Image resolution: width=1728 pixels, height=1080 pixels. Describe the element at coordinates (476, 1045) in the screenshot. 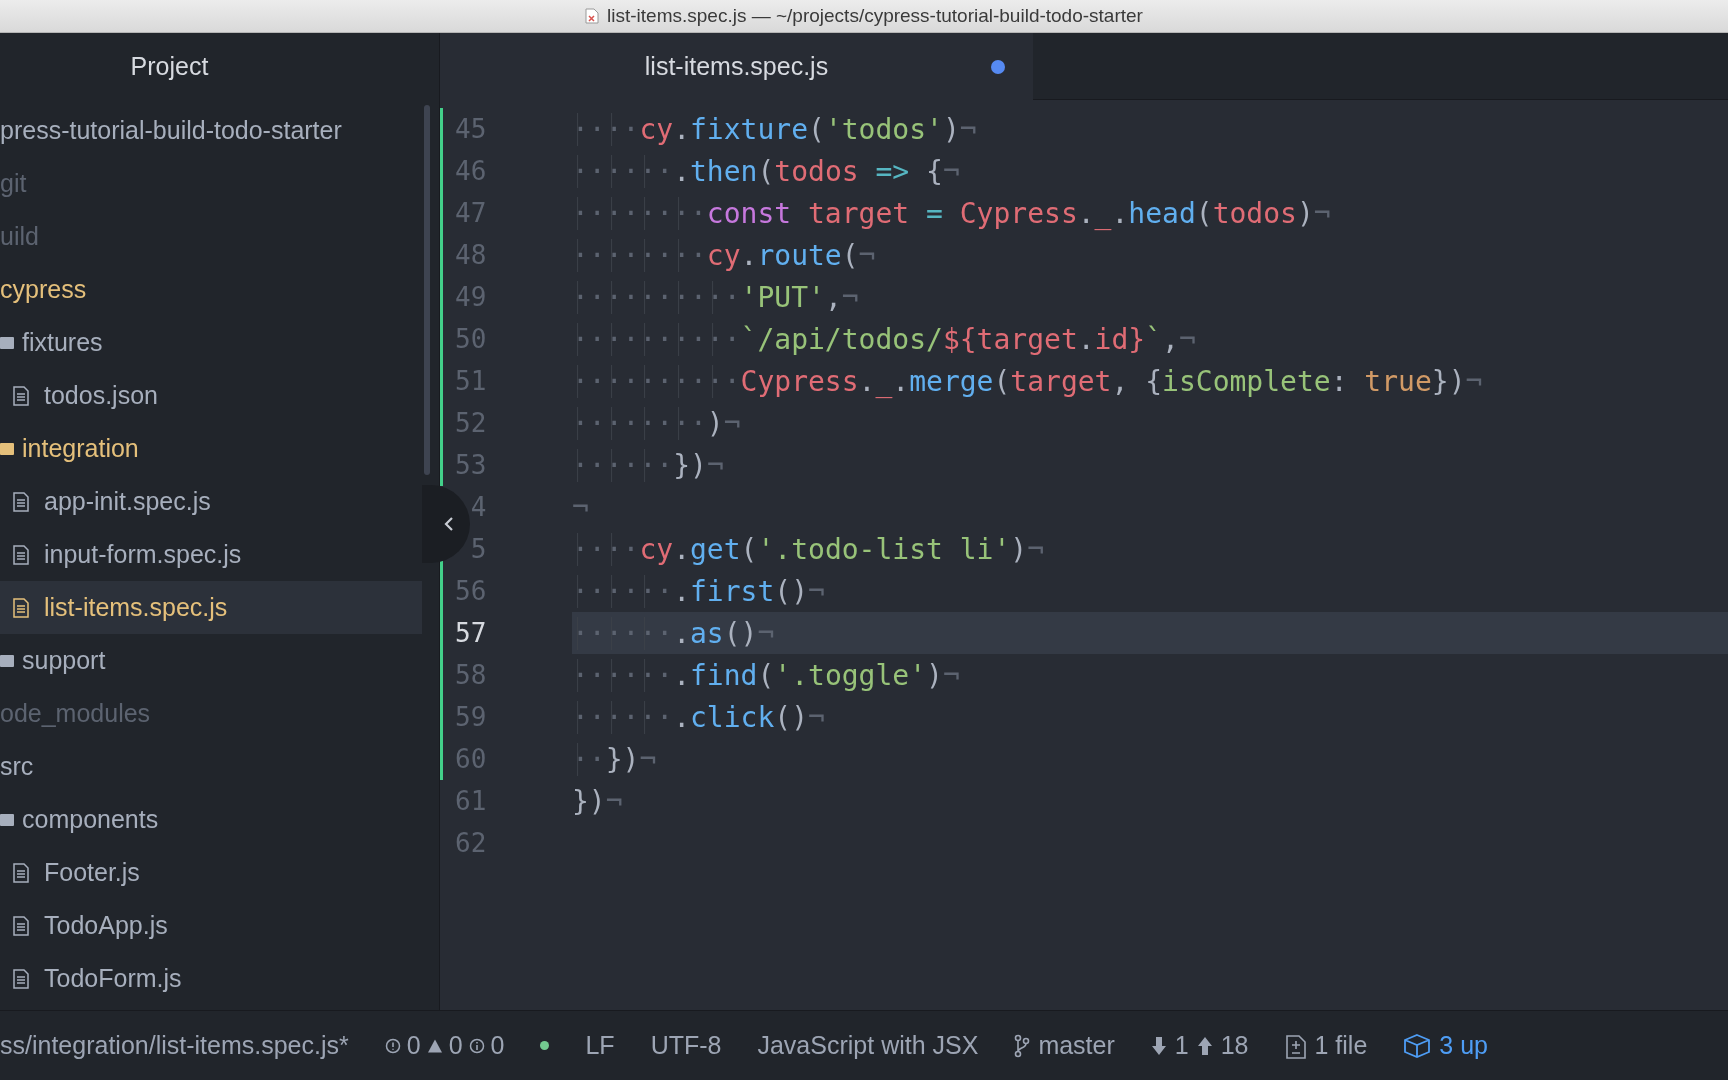

I see `info-icon` at that location.